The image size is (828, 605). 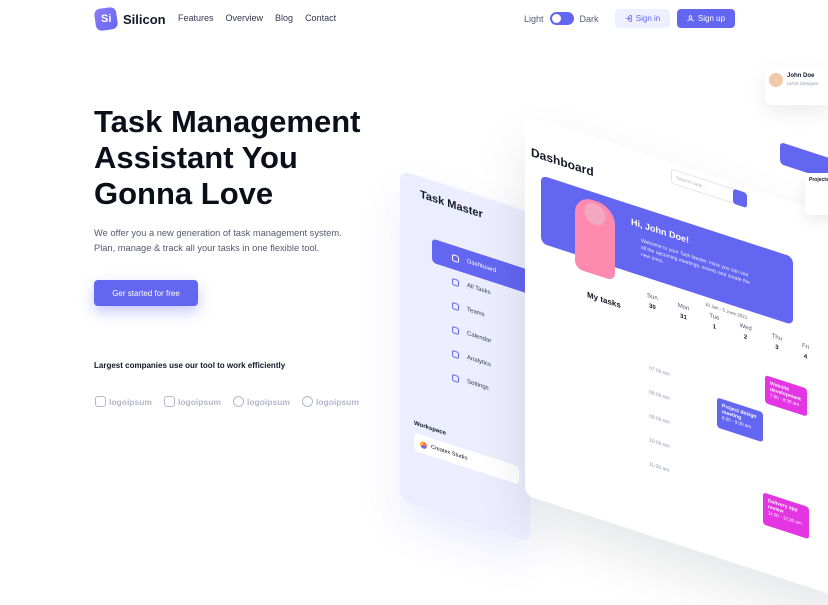 What do you see at coordinates (184, 193) in the screenshot?
I see `hero-title-line: Gonna Love` at bounding box center [184, 193].